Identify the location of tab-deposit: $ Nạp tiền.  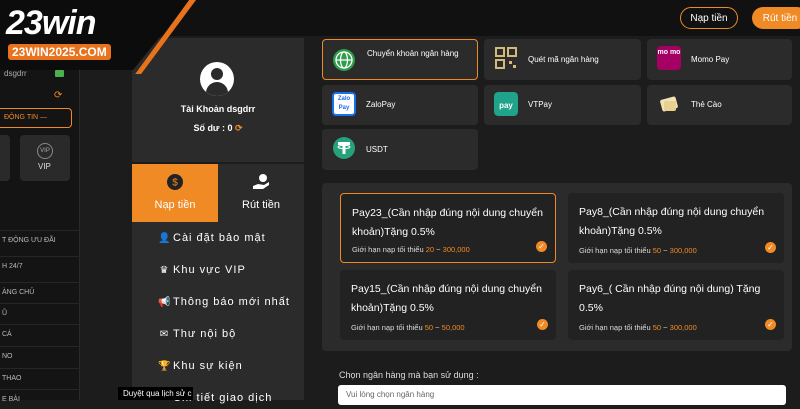
(175, 193).